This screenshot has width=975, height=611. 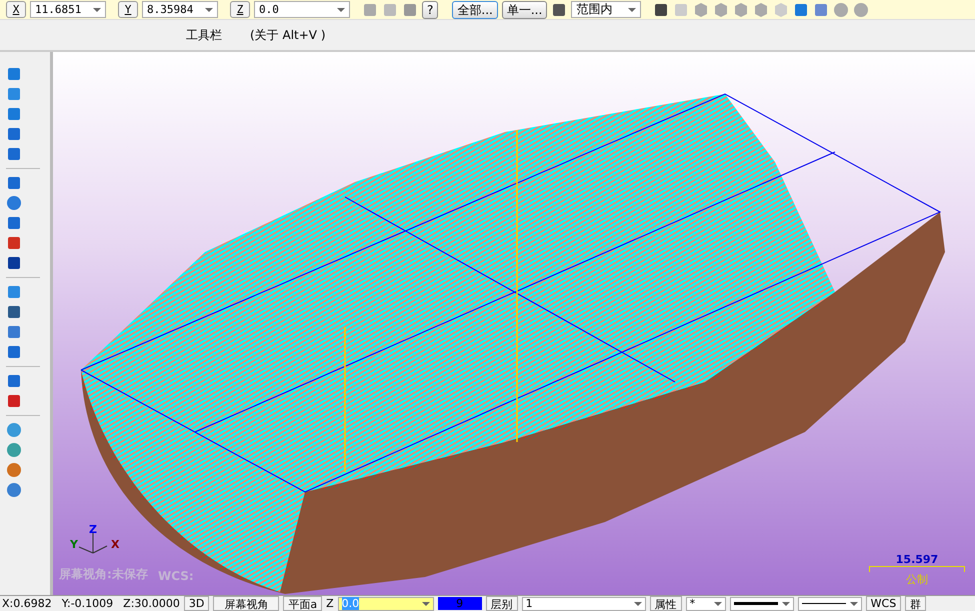 I want to click on shortcut-hint: (关于 Alt+V ), so click(x=288, y=35).